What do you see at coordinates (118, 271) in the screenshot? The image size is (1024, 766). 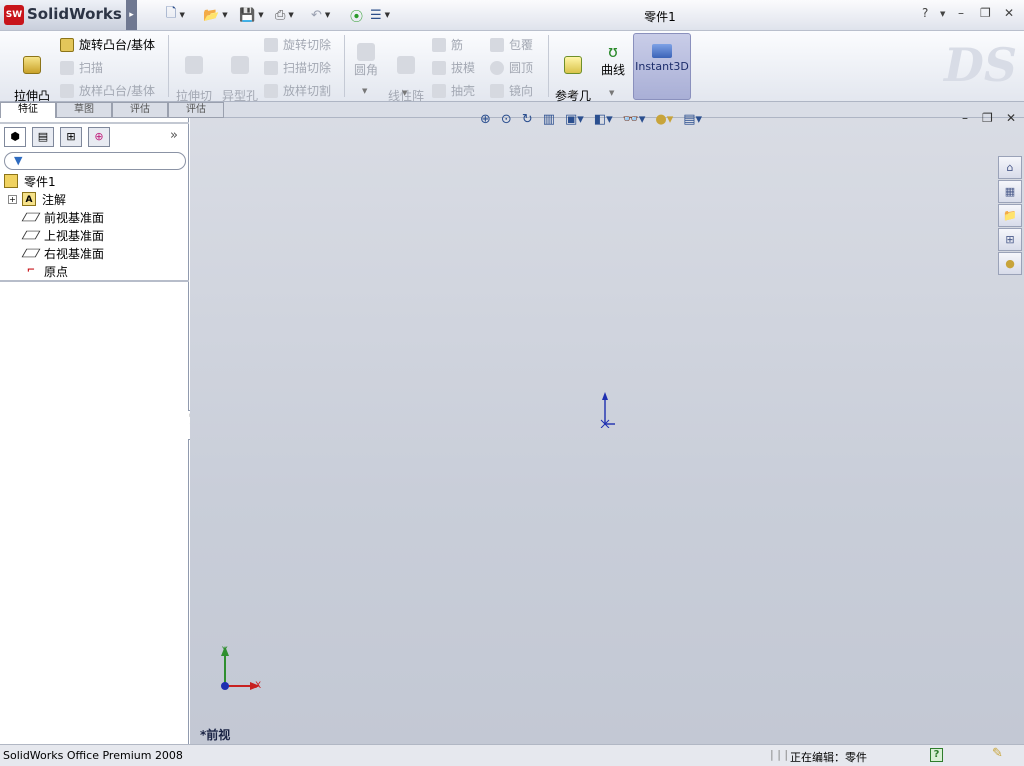 I see `tree-item-origin: ⌐ 原点` at bounding box center [118, 271].